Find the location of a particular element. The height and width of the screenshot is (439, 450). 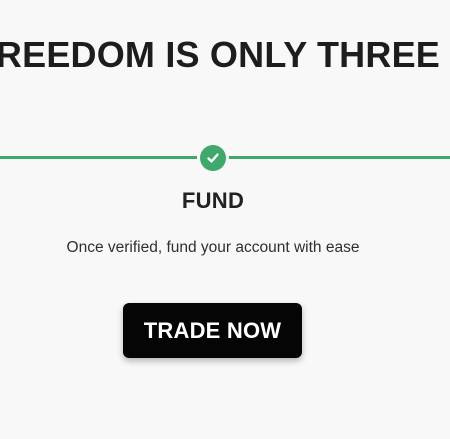

check-icon is located at coordinates (213, 158).